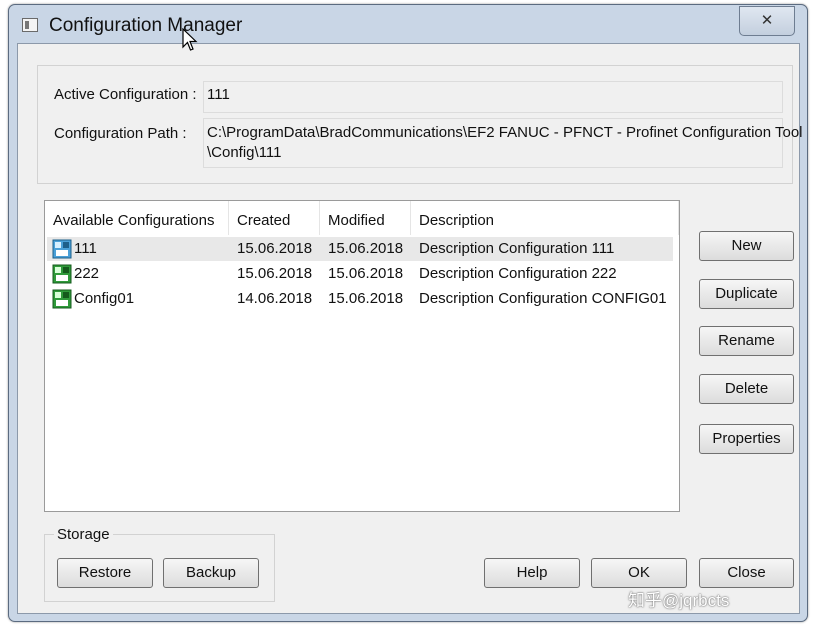 Image resolution: width=828 pixels, height=636 pixels. I want to click on row-created: 14.06.2018, so click(275, 298).